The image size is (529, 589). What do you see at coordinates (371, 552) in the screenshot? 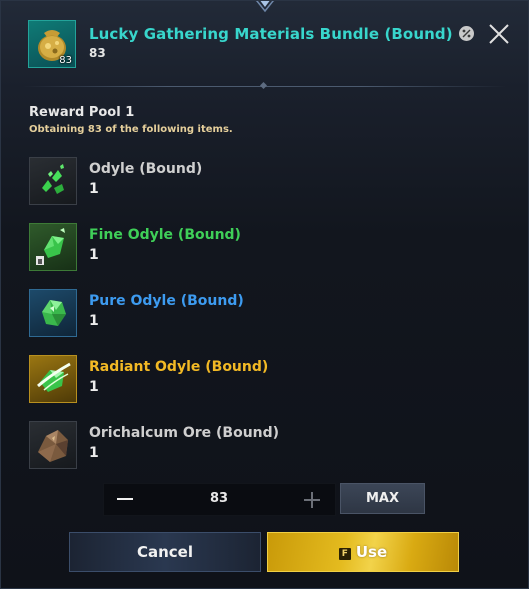
I see `use-button-label: Use` at bounding box center [371, 552].